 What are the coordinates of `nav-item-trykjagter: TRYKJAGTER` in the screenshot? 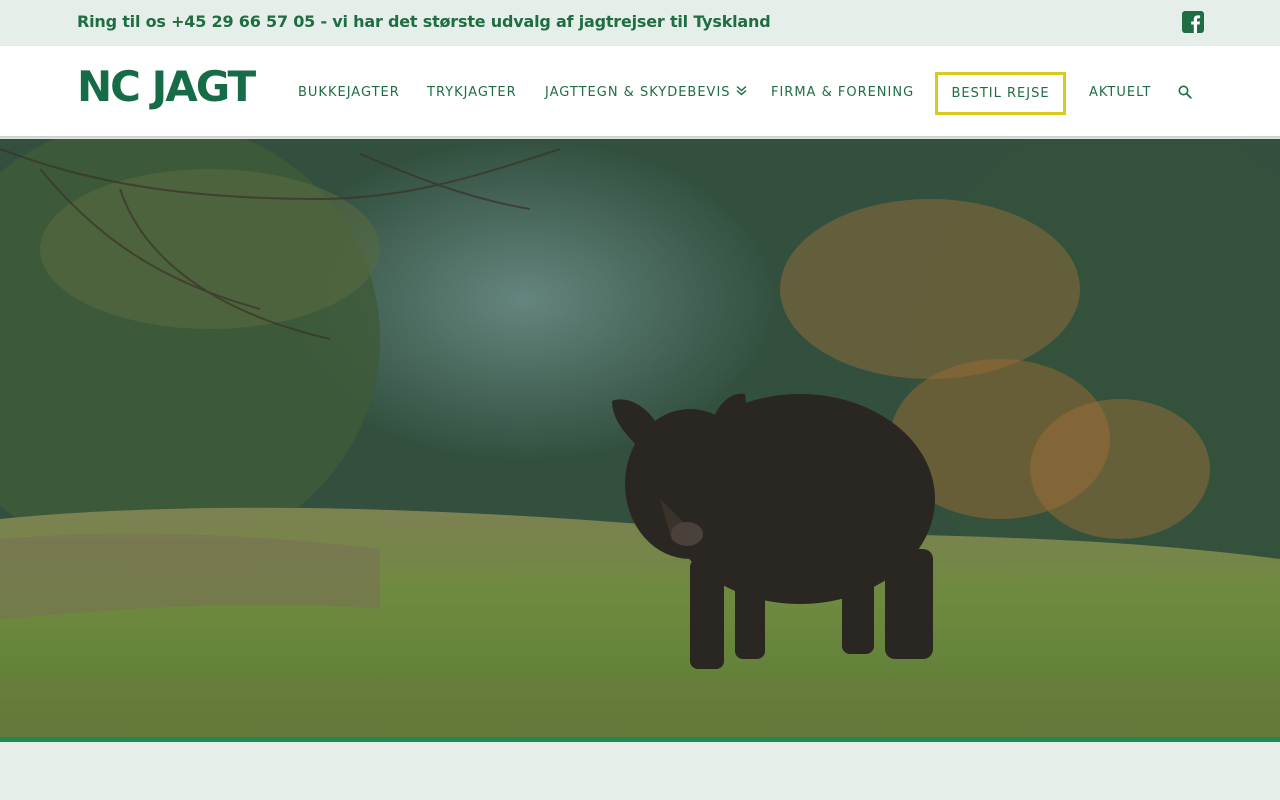 It's located at (472, 92).